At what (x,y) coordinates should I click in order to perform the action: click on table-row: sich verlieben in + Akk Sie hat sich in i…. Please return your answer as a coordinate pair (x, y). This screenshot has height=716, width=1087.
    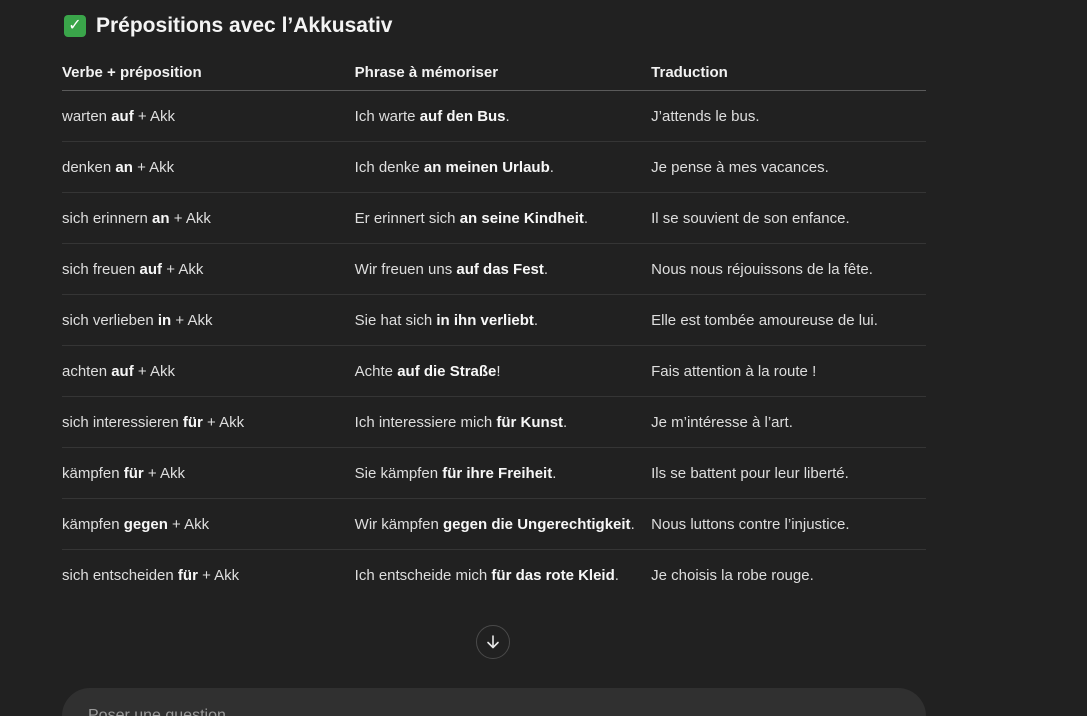
    Looking at the image, I should click on (494, 320).